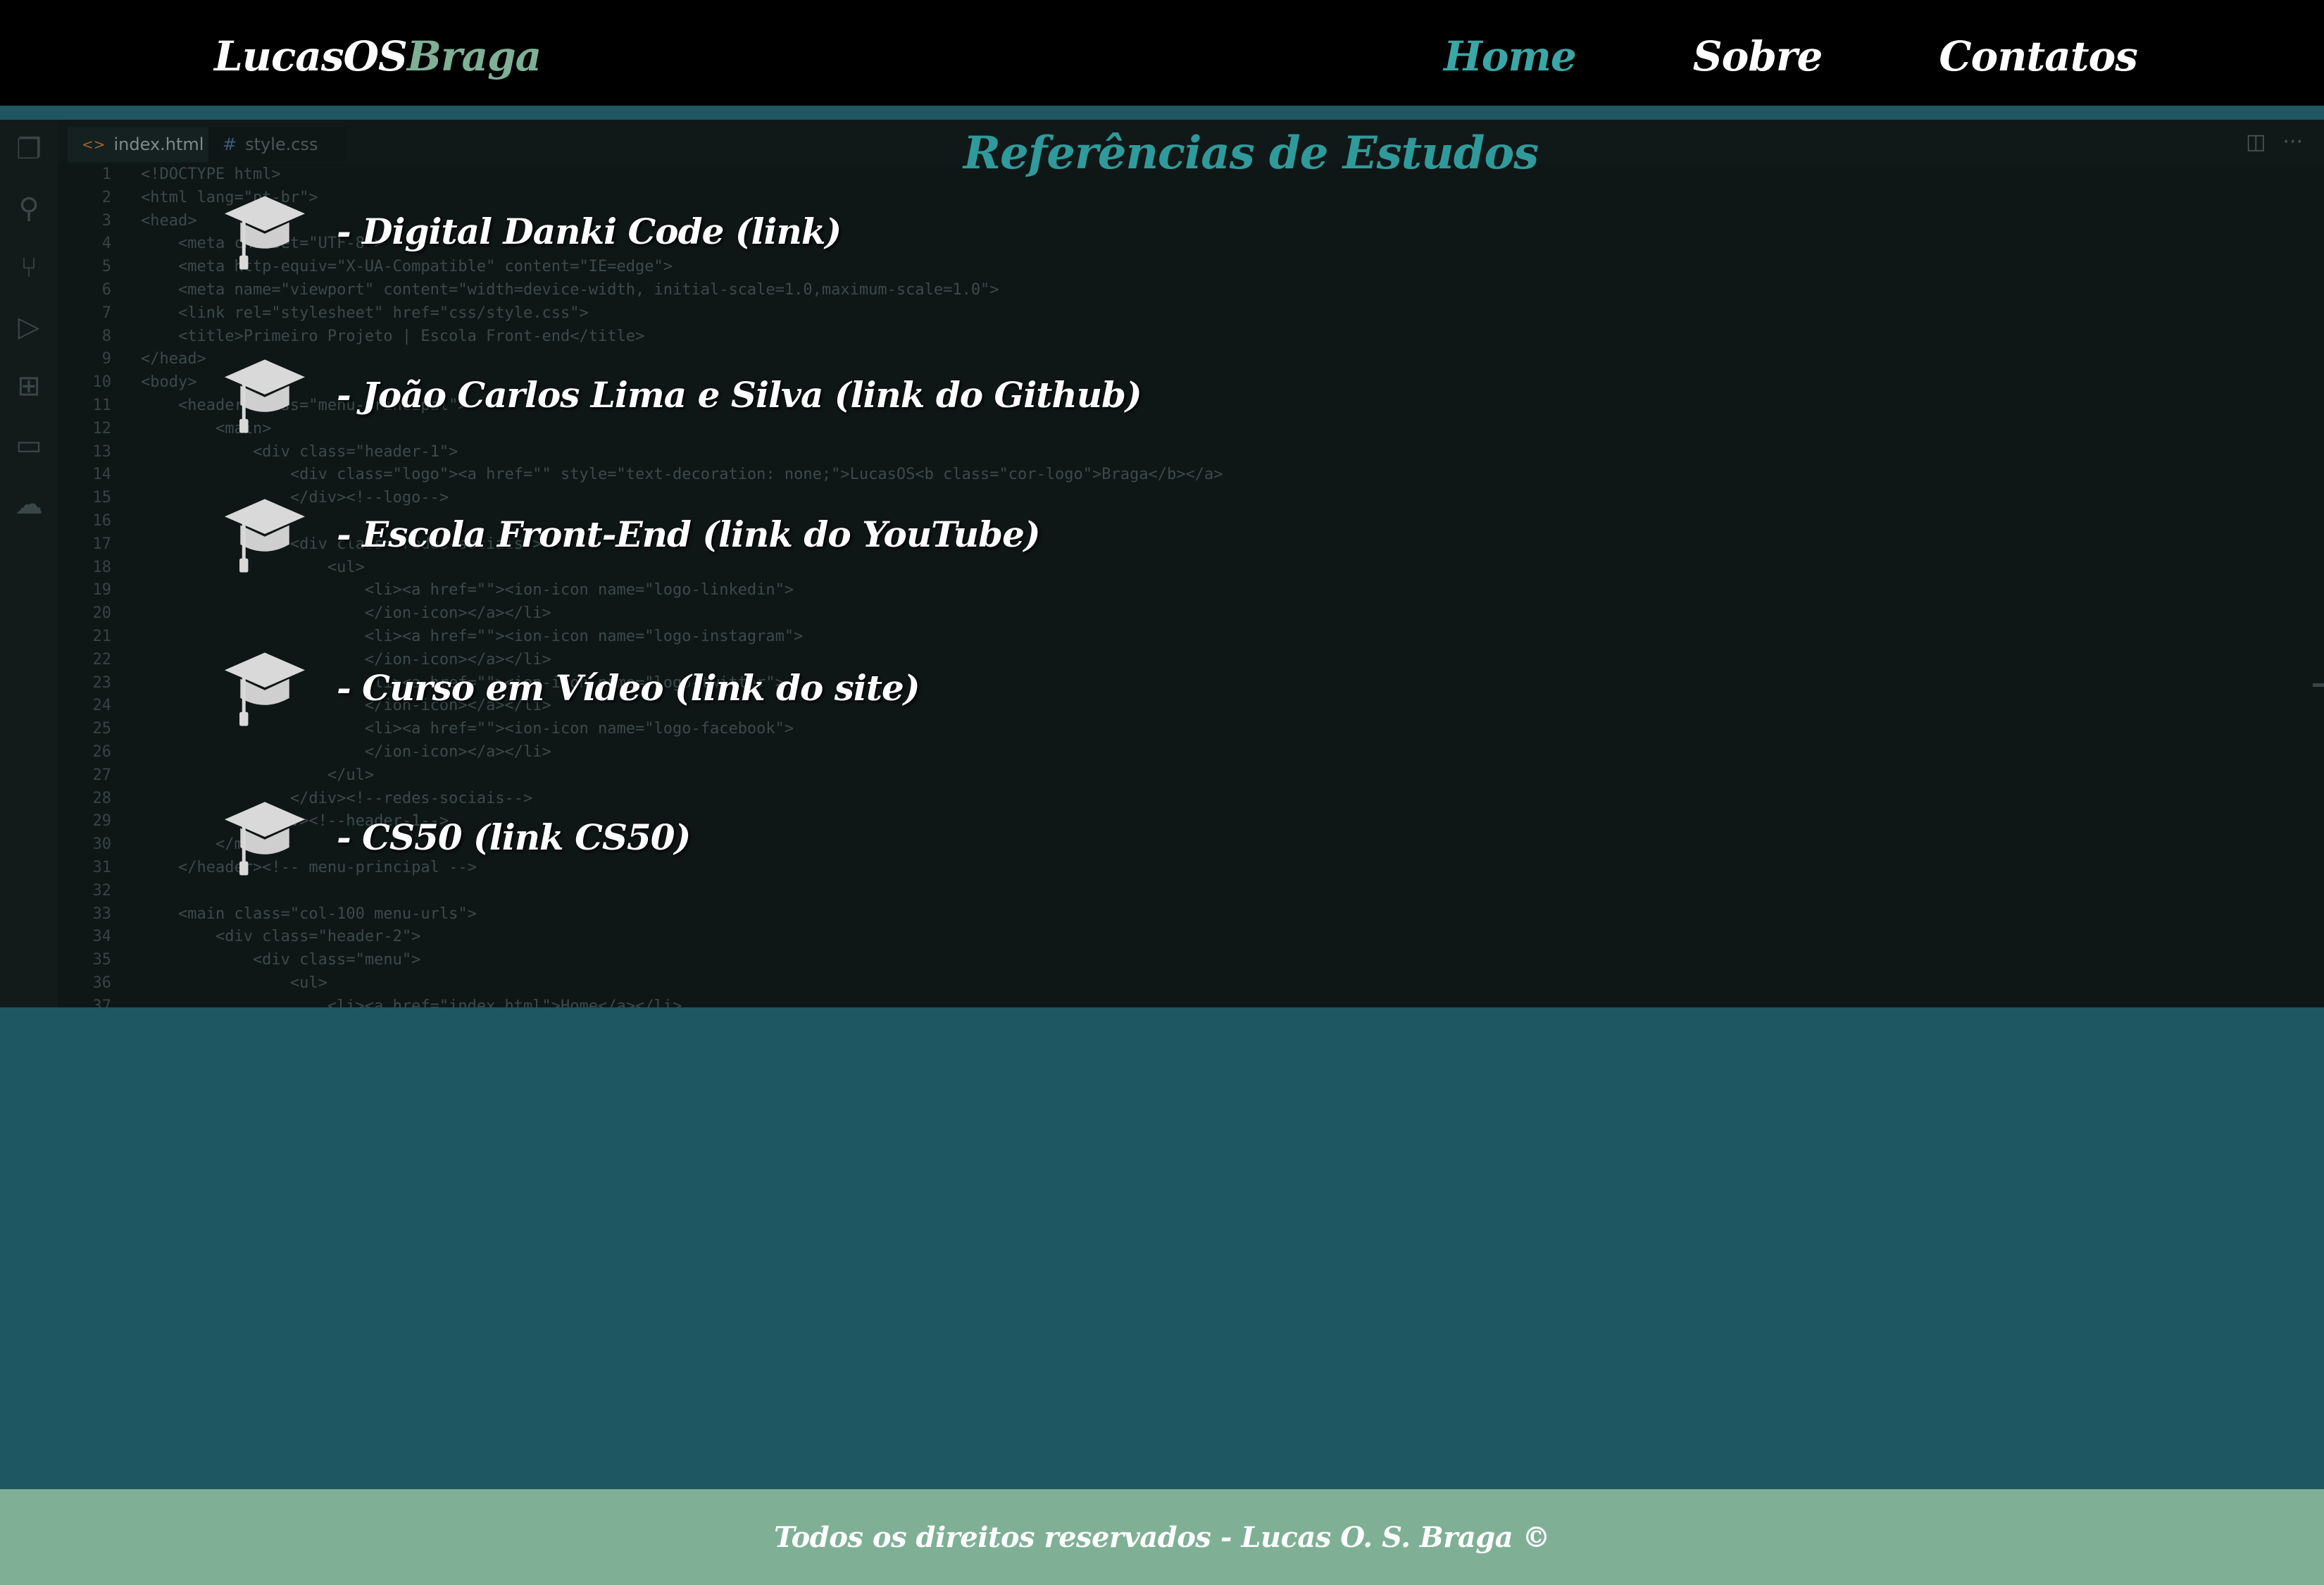 The height and width of the screenshot is (1585, 2324). I want to click on code-line: </ul>, so click(258, 775).